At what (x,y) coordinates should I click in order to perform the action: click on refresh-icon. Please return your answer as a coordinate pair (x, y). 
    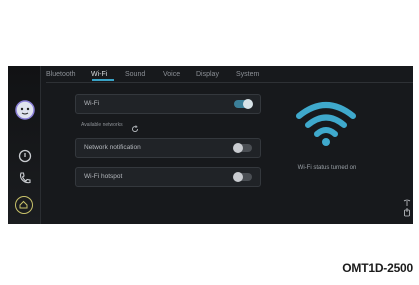
    Looking at the image, I should click on (135, 126).